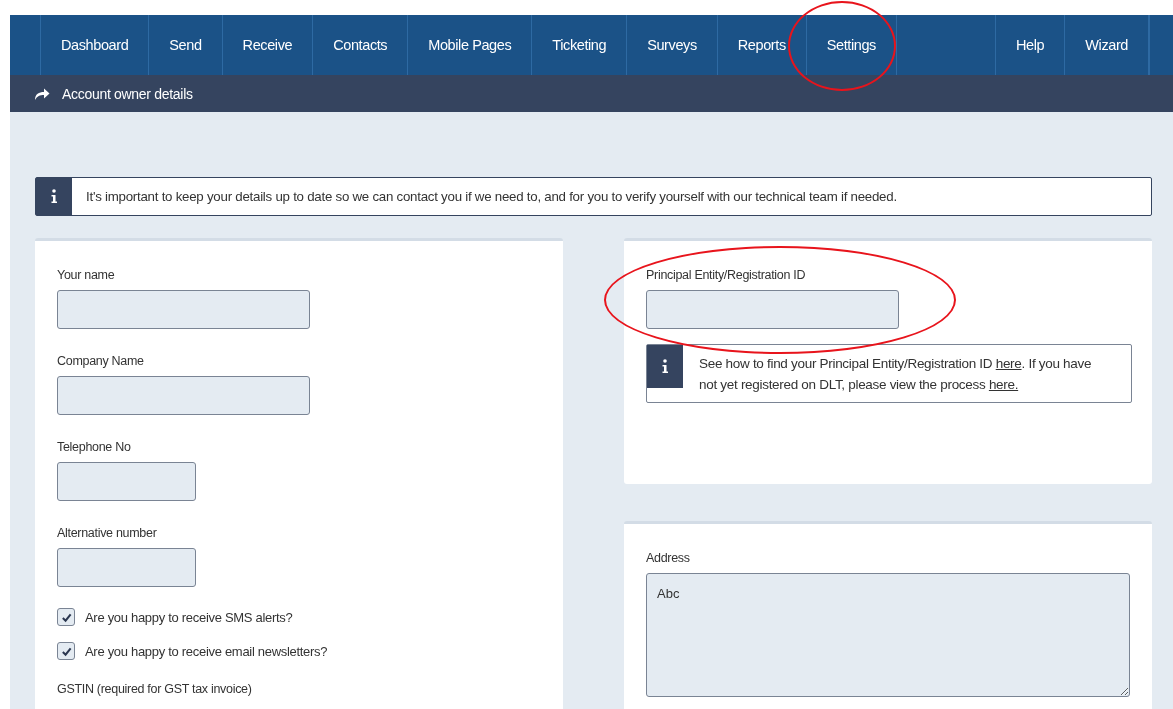 The height and width of the screenshot is (709, 1173). I want to click on checkbox-label: Are you happy to receive email newsletters?, so click(206, 651).